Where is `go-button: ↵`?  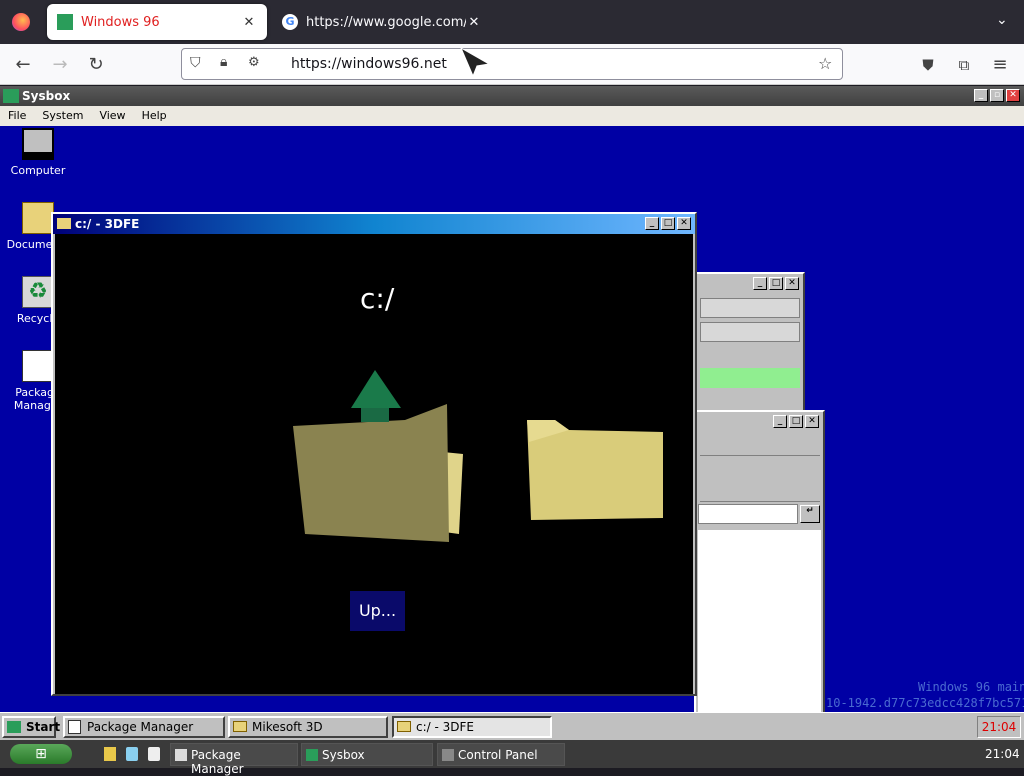
go-button: ↵ is located at coordinates (810, 514).